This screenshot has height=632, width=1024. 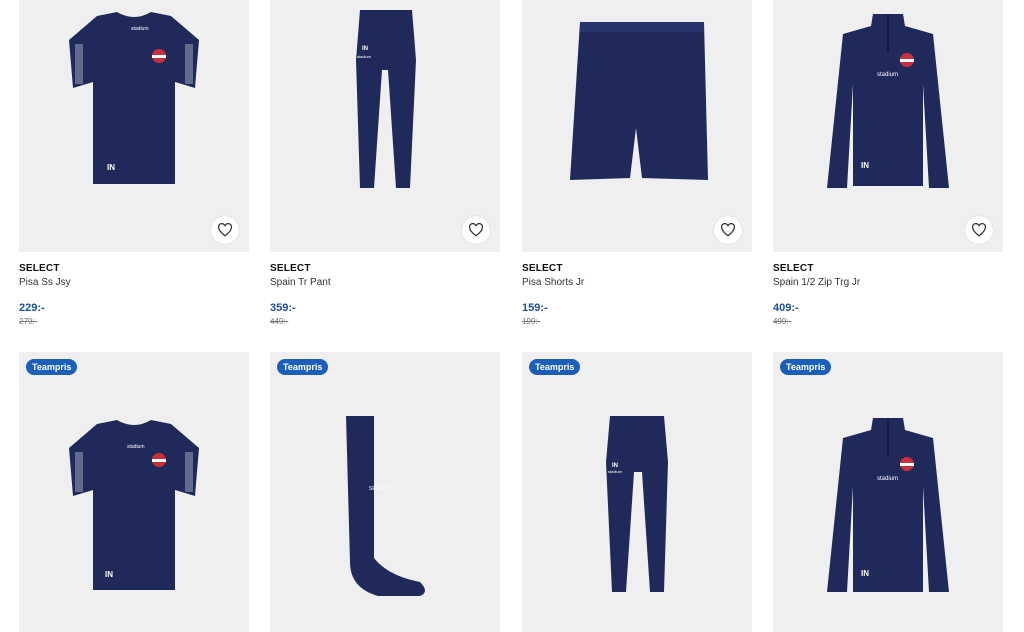 I want to click on product-card: Teampris IN stadium, so click(x=637, y=492).